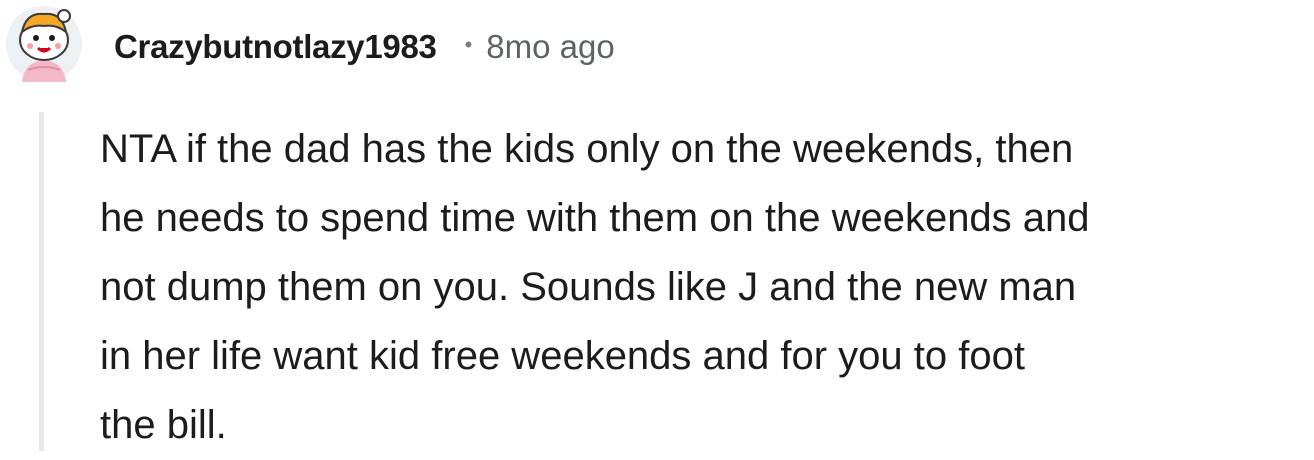 This screenshot has width=1314, height=460. I want to click on avatar, so click(44, 44).